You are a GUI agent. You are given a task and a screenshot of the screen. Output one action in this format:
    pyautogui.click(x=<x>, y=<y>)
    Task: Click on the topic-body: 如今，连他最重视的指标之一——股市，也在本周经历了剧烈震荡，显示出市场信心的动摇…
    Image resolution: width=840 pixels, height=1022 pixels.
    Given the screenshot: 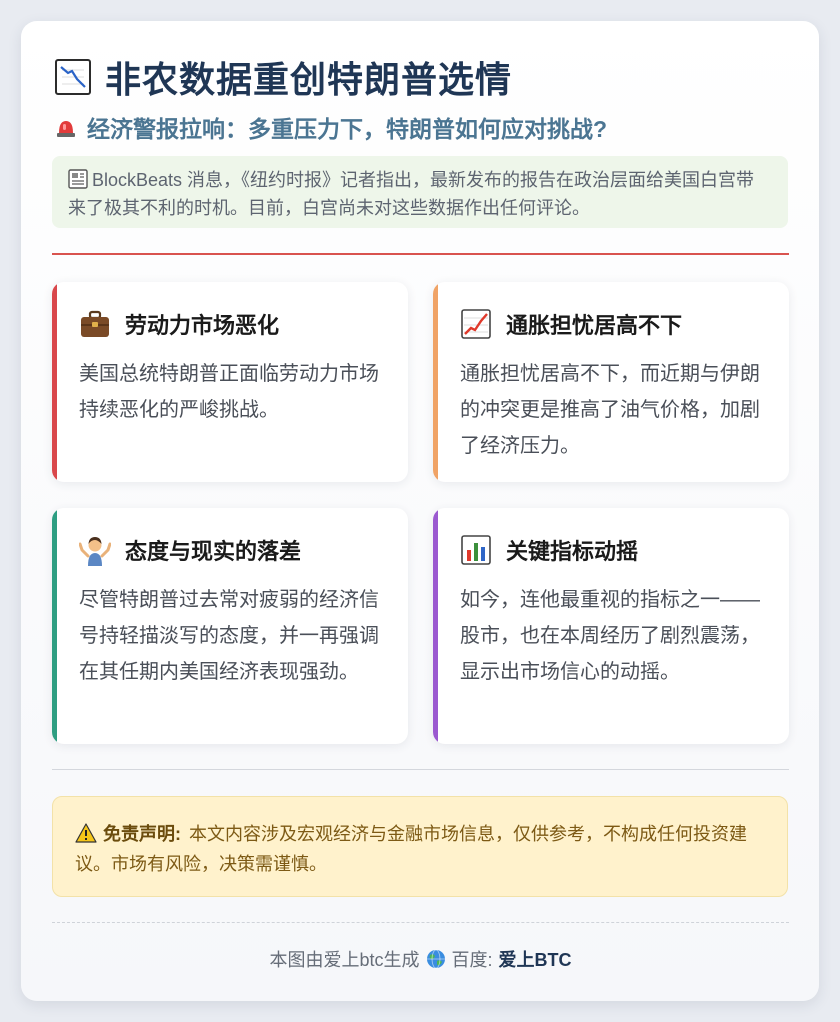 What is the action you would take?
    pyautogui.click(x=610, y=636)
    